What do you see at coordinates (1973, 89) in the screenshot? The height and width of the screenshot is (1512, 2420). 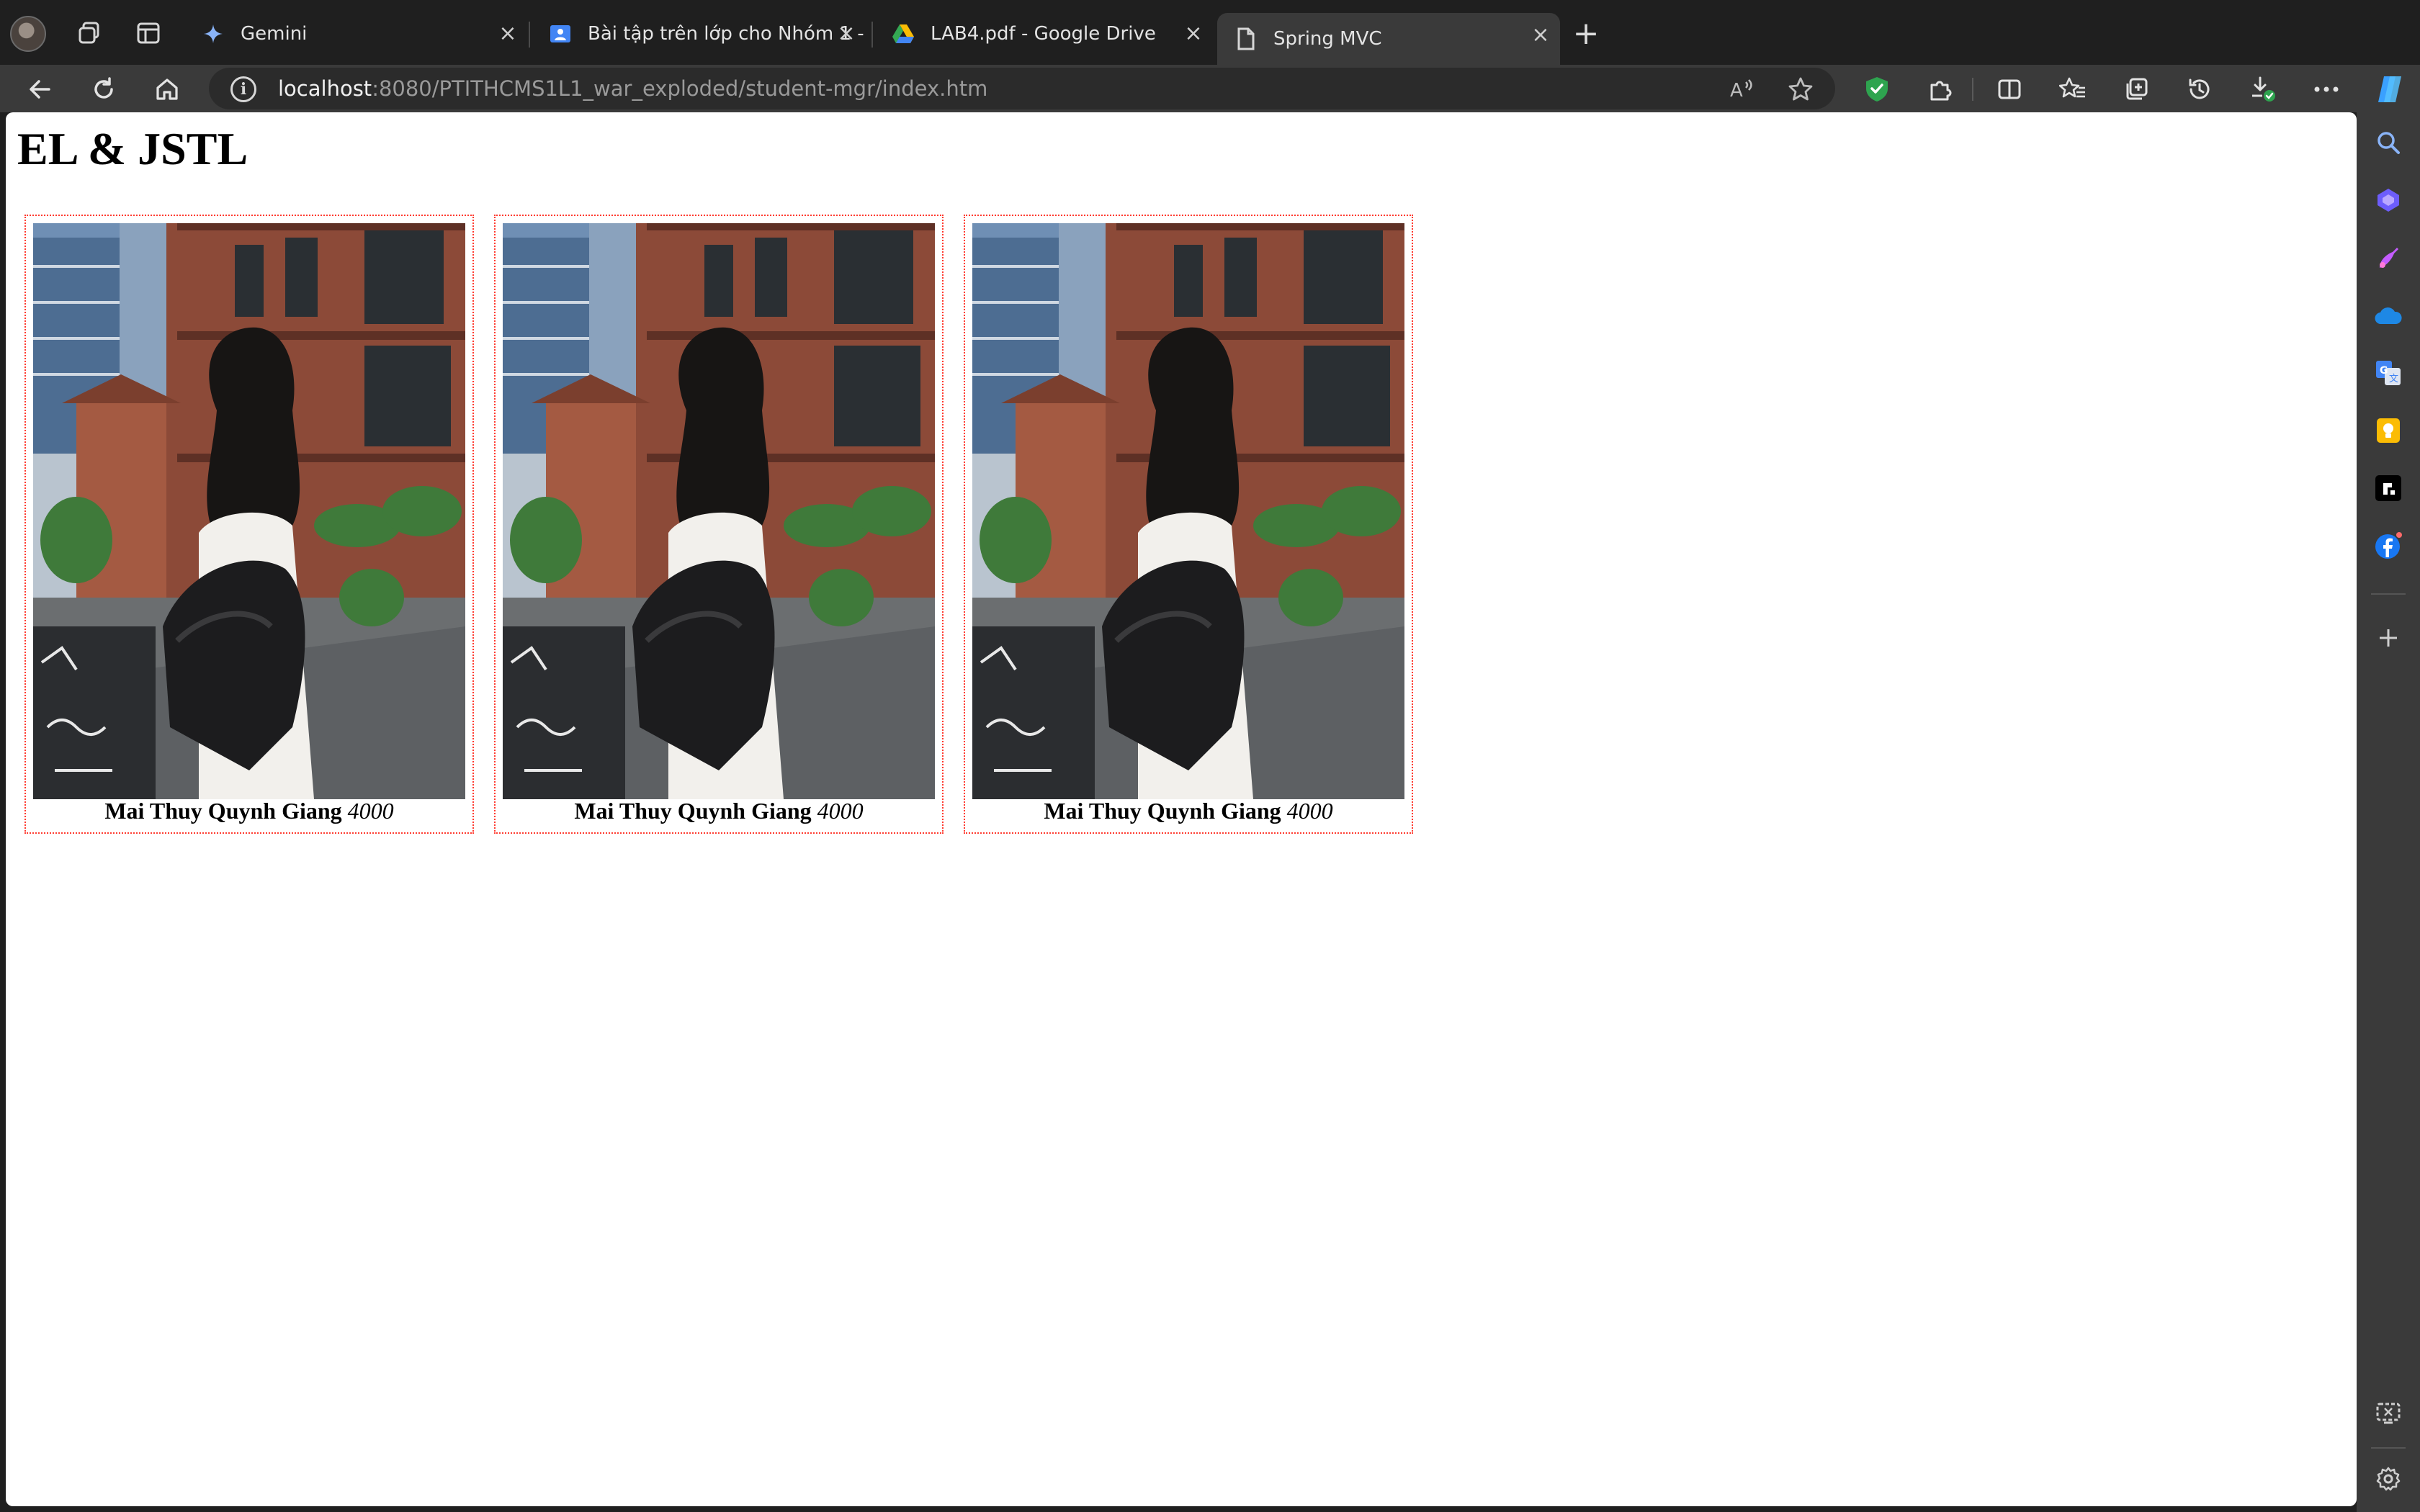 I see `toolbar-divider` at bounding box center [1973, 89].